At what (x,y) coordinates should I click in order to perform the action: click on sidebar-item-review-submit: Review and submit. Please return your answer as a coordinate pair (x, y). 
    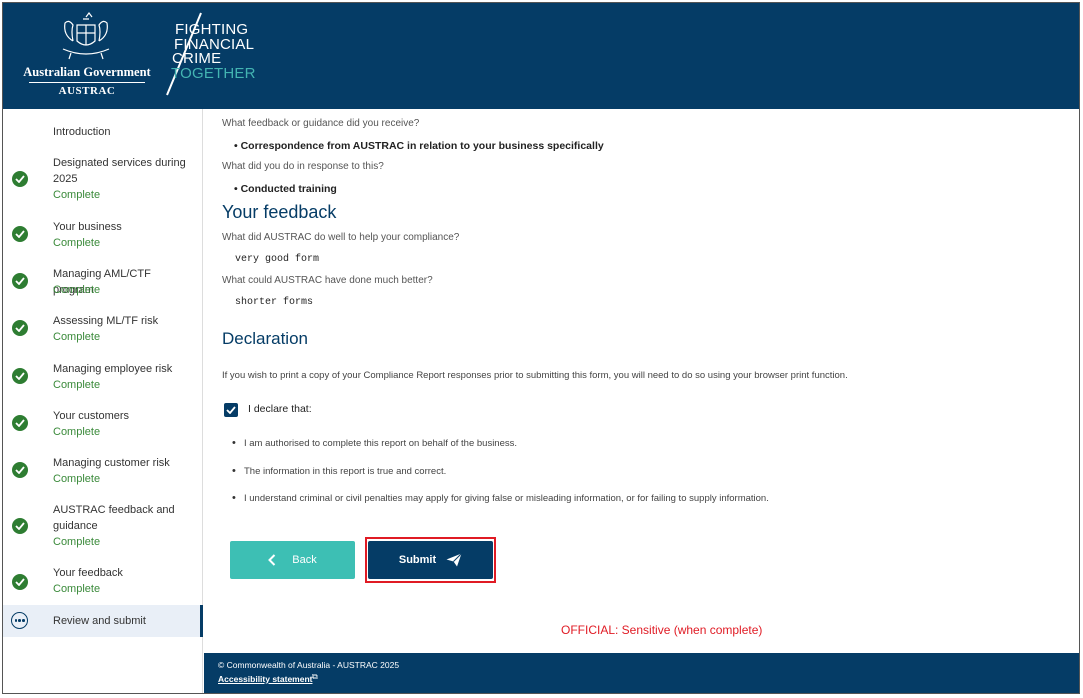
    Looking at the image, I should click on (103, 621).